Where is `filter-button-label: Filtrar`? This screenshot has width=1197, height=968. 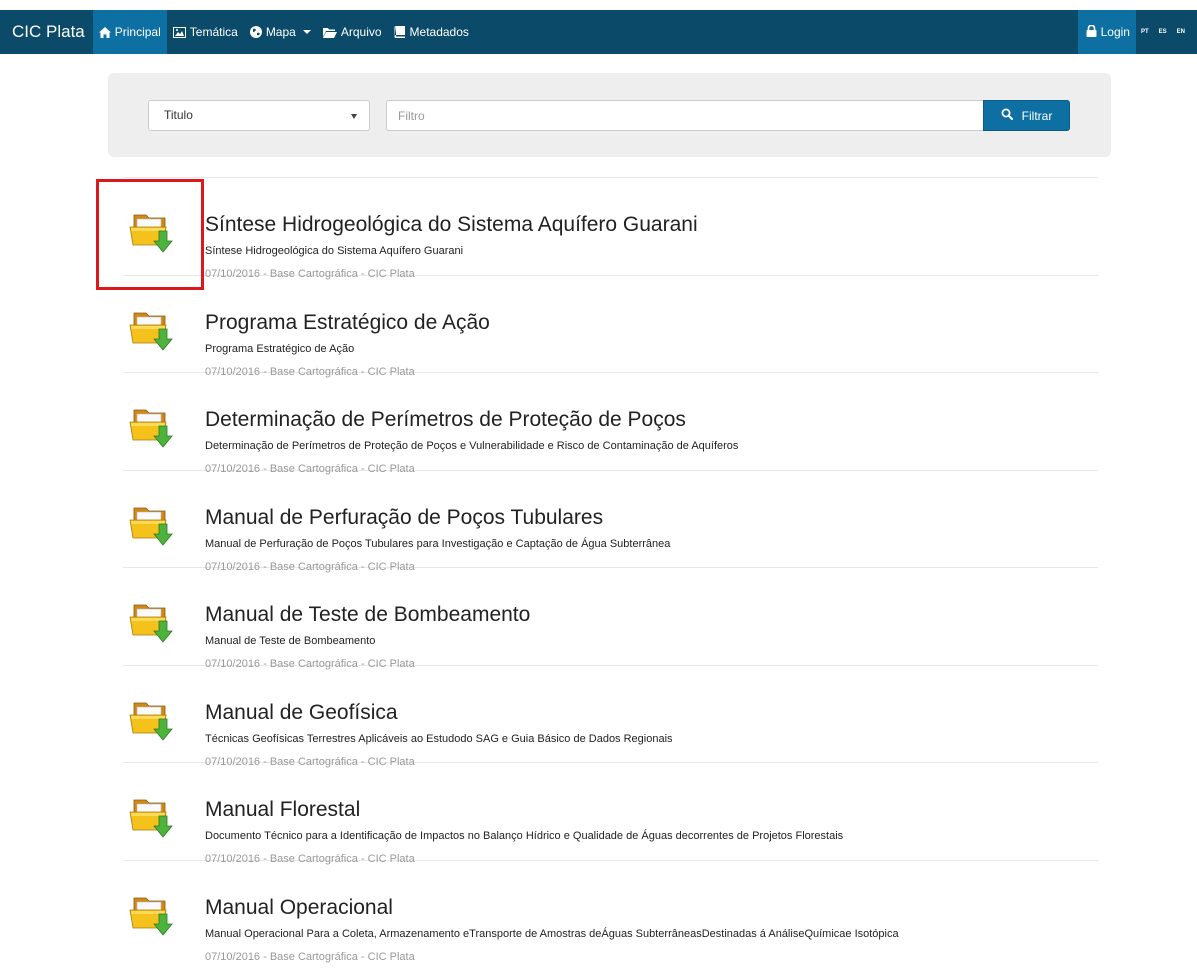 filter-button-label: Filtrar is located at coordinates (1037, 115).